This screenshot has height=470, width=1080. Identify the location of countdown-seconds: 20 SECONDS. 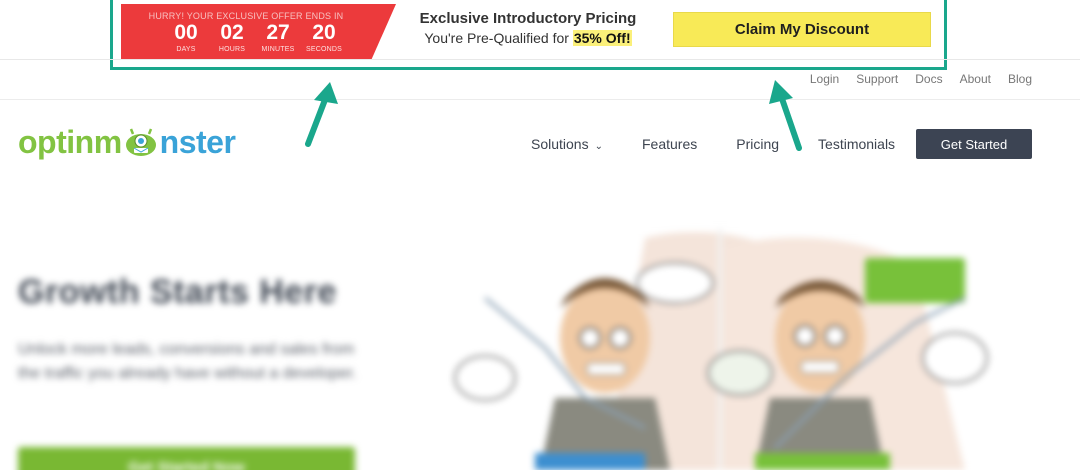
(324, 37).